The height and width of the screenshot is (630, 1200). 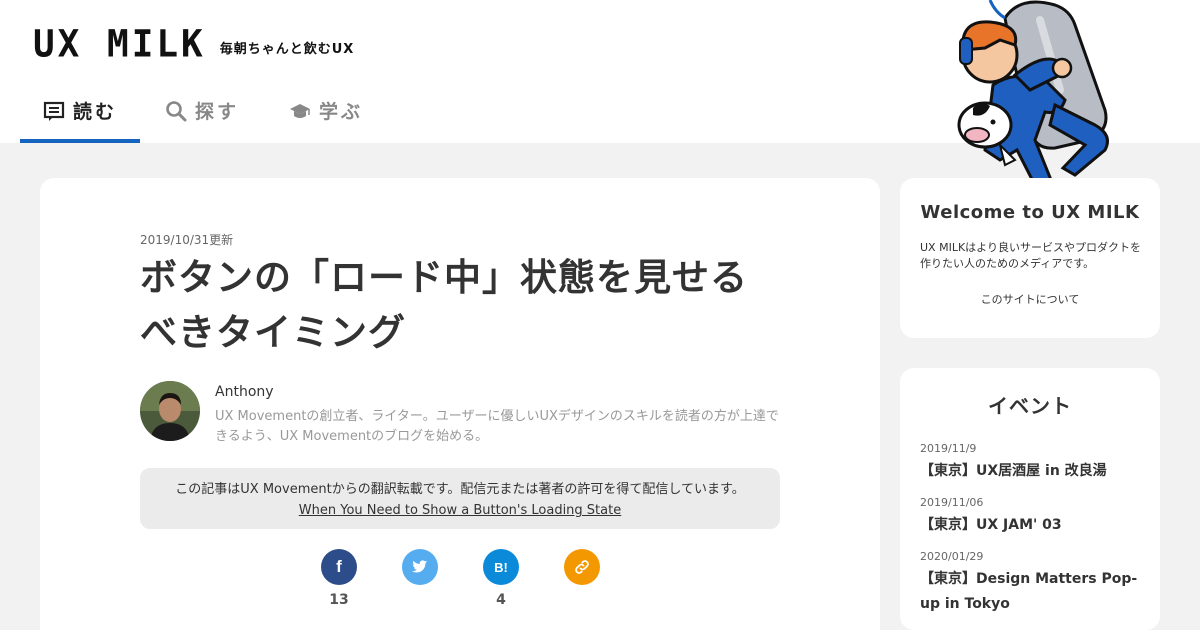 I want to click on nav-item-learn: 学ぶ, so click(x=326, y=110).